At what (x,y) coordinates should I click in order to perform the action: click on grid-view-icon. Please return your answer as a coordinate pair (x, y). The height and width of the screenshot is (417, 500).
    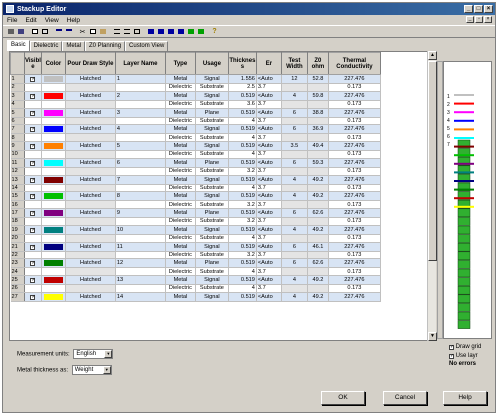
    Looking at the image, I should click on (34, 31).